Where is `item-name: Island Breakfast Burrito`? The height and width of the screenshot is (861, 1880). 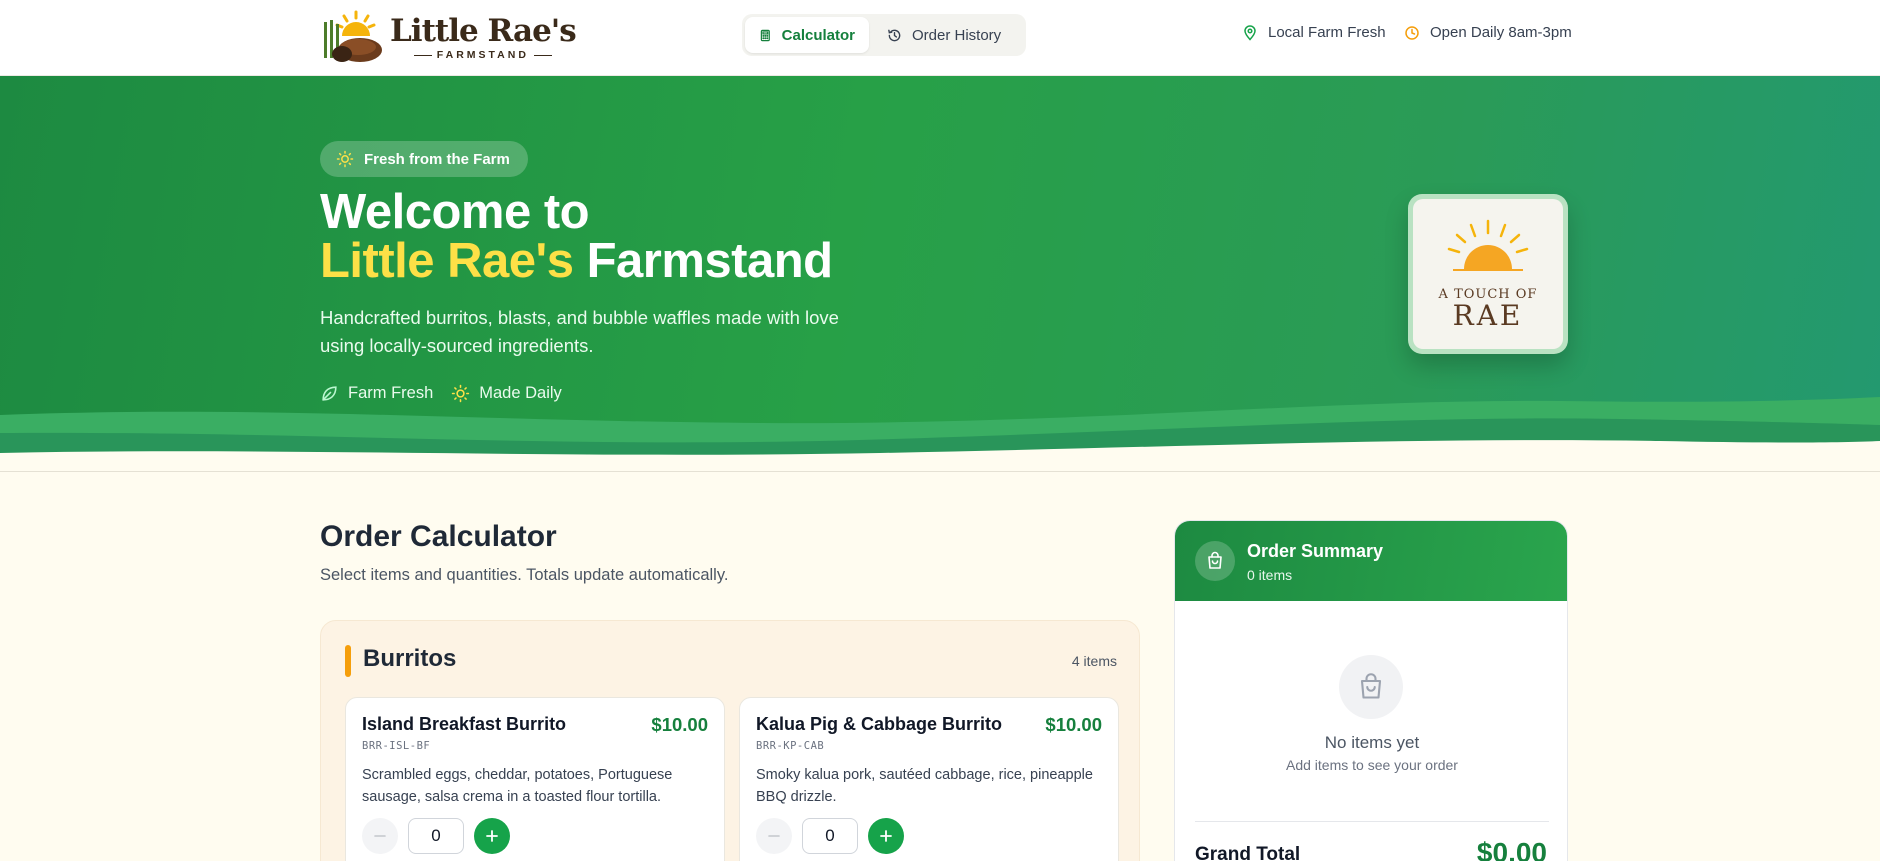 item-name: Island Breakfast Burrito is located at coordinates (464, 724).